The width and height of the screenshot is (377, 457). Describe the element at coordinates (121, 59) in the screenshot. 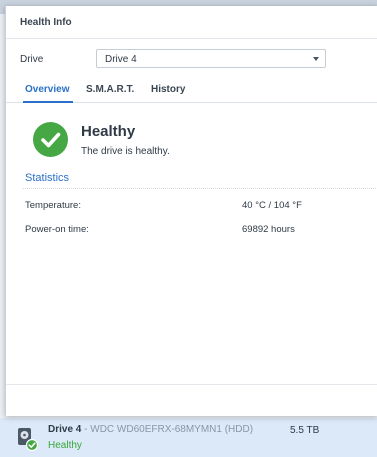

I see `drive-select-value: Drive 4` at that location.